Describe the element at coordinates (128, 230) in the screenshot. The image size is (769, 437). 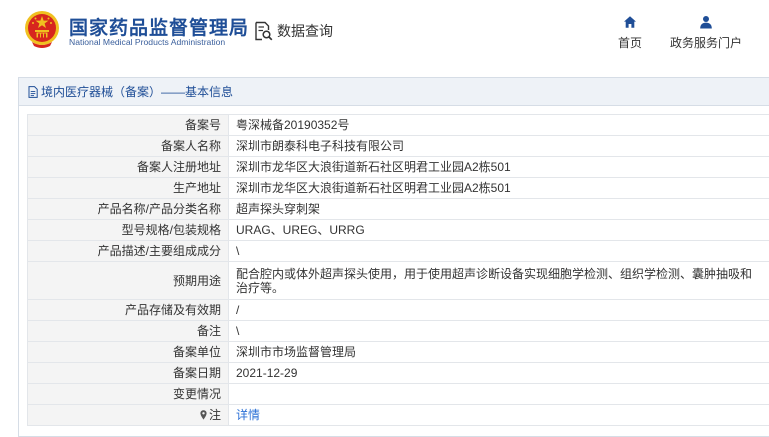
I see `field-label: 型号规格/包装规格` at that location.